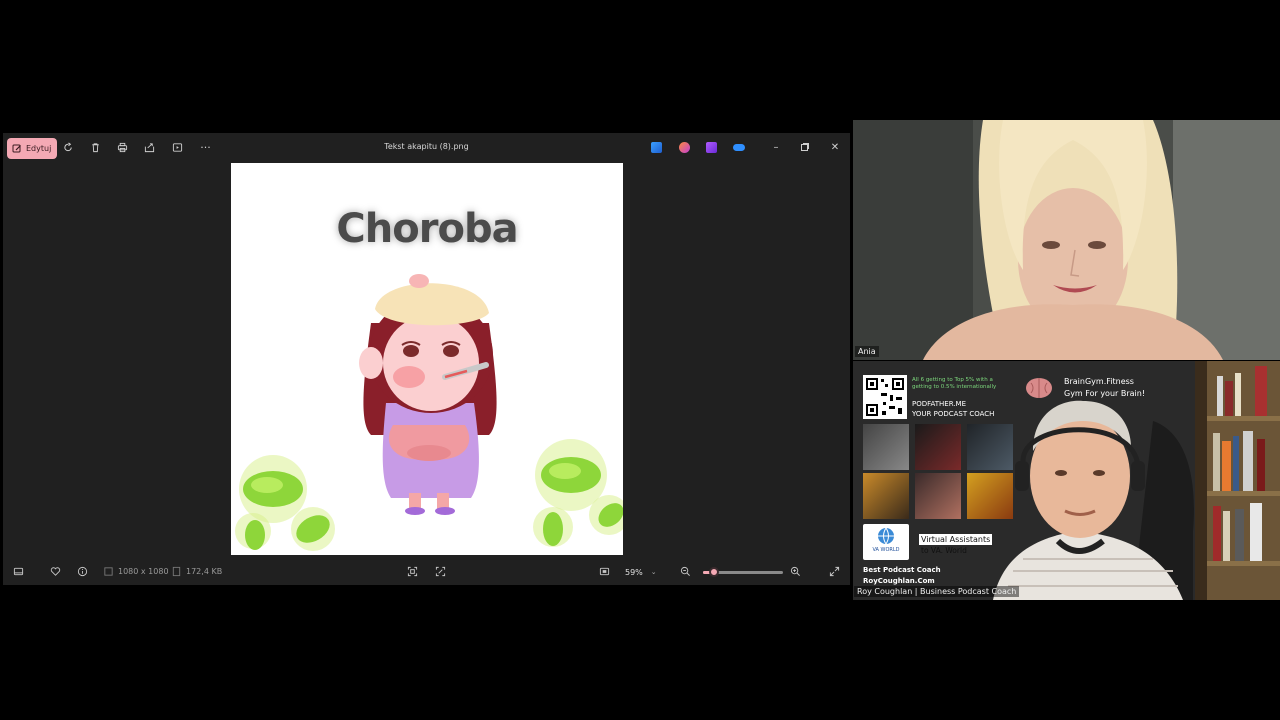  I want to click on zoom-fit-icon, so click(604, 571).